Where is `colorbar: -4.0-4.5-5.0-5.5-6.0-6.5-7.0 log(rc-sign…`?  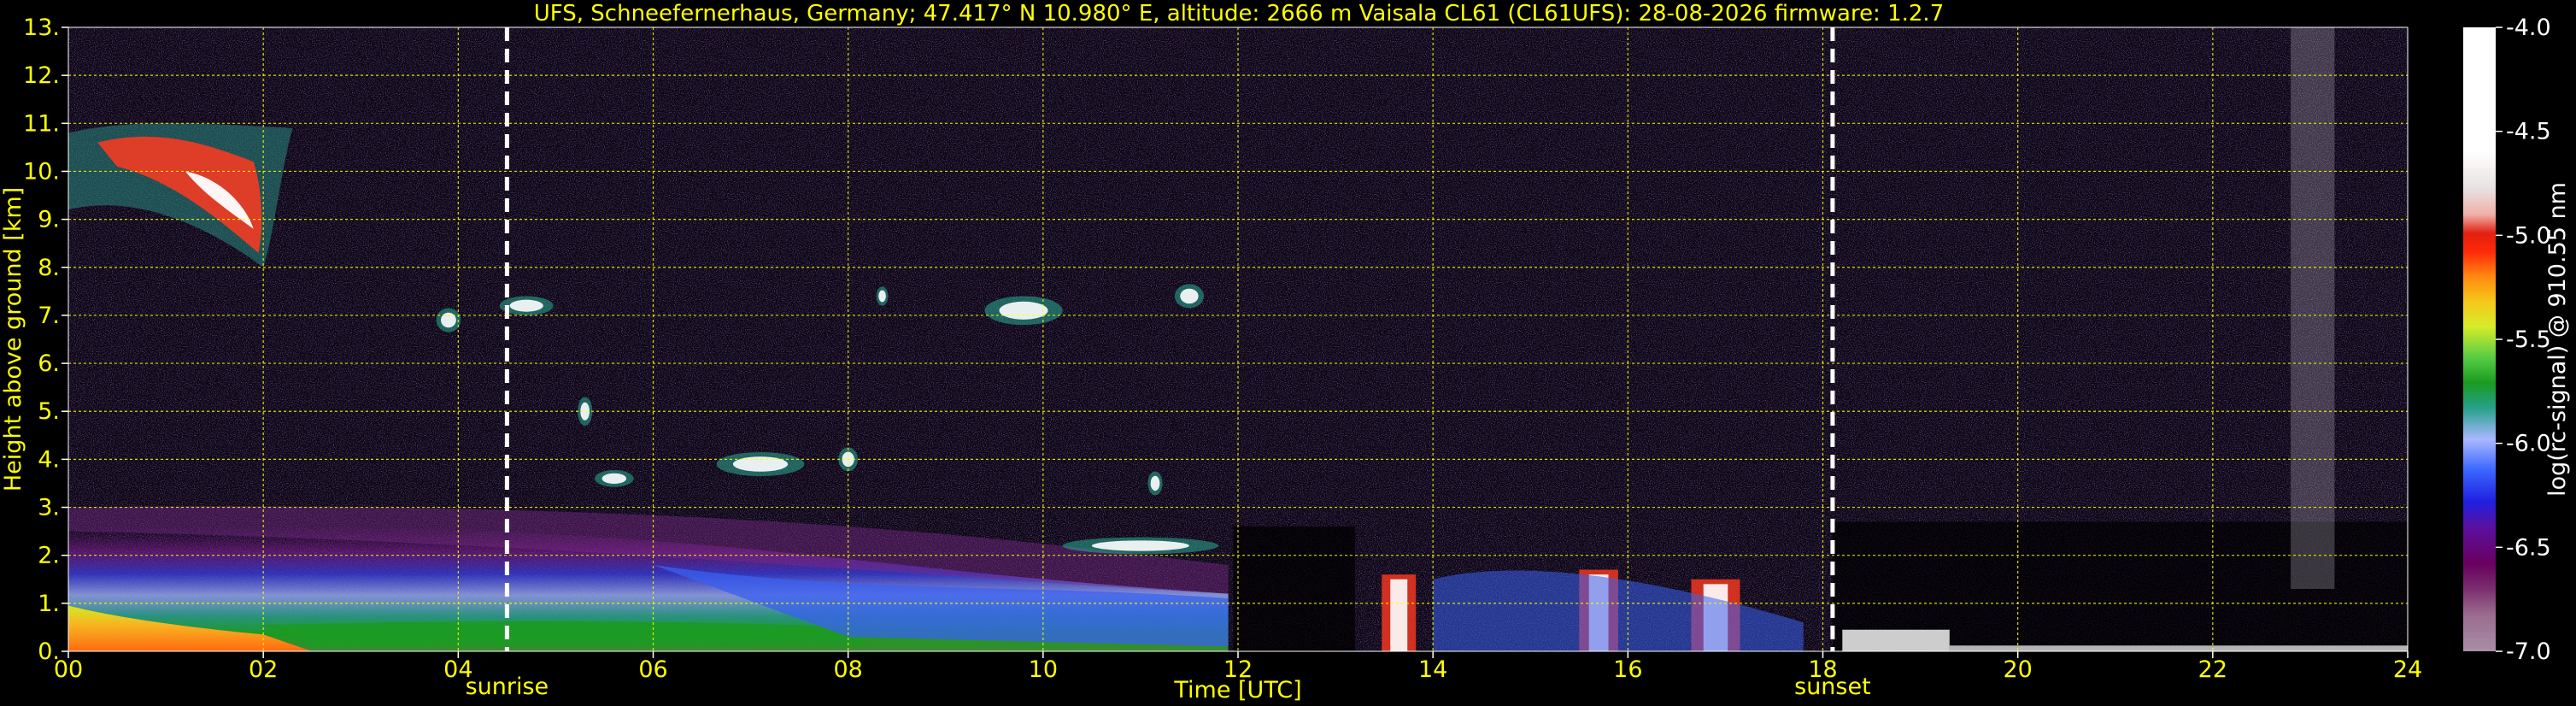
colorbar: -4.0-4.5-5.0-5.5-6.0-6.5-7.0 log(rc-sign… is located at coordinates (2517, 340).